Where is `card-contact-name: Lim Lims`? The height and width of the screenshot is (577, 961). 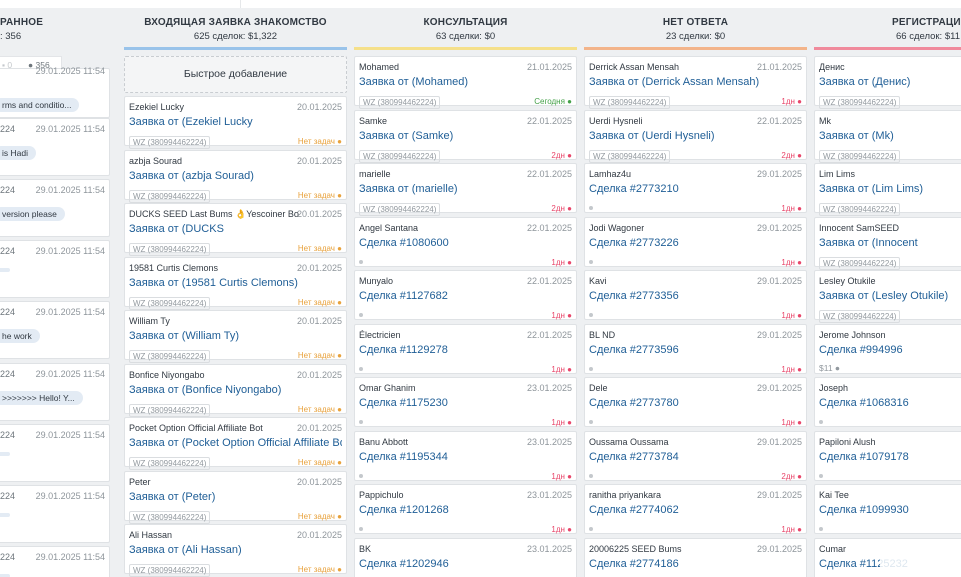 card-contact-name: Lim Lims is located at coordinates (837, 174).